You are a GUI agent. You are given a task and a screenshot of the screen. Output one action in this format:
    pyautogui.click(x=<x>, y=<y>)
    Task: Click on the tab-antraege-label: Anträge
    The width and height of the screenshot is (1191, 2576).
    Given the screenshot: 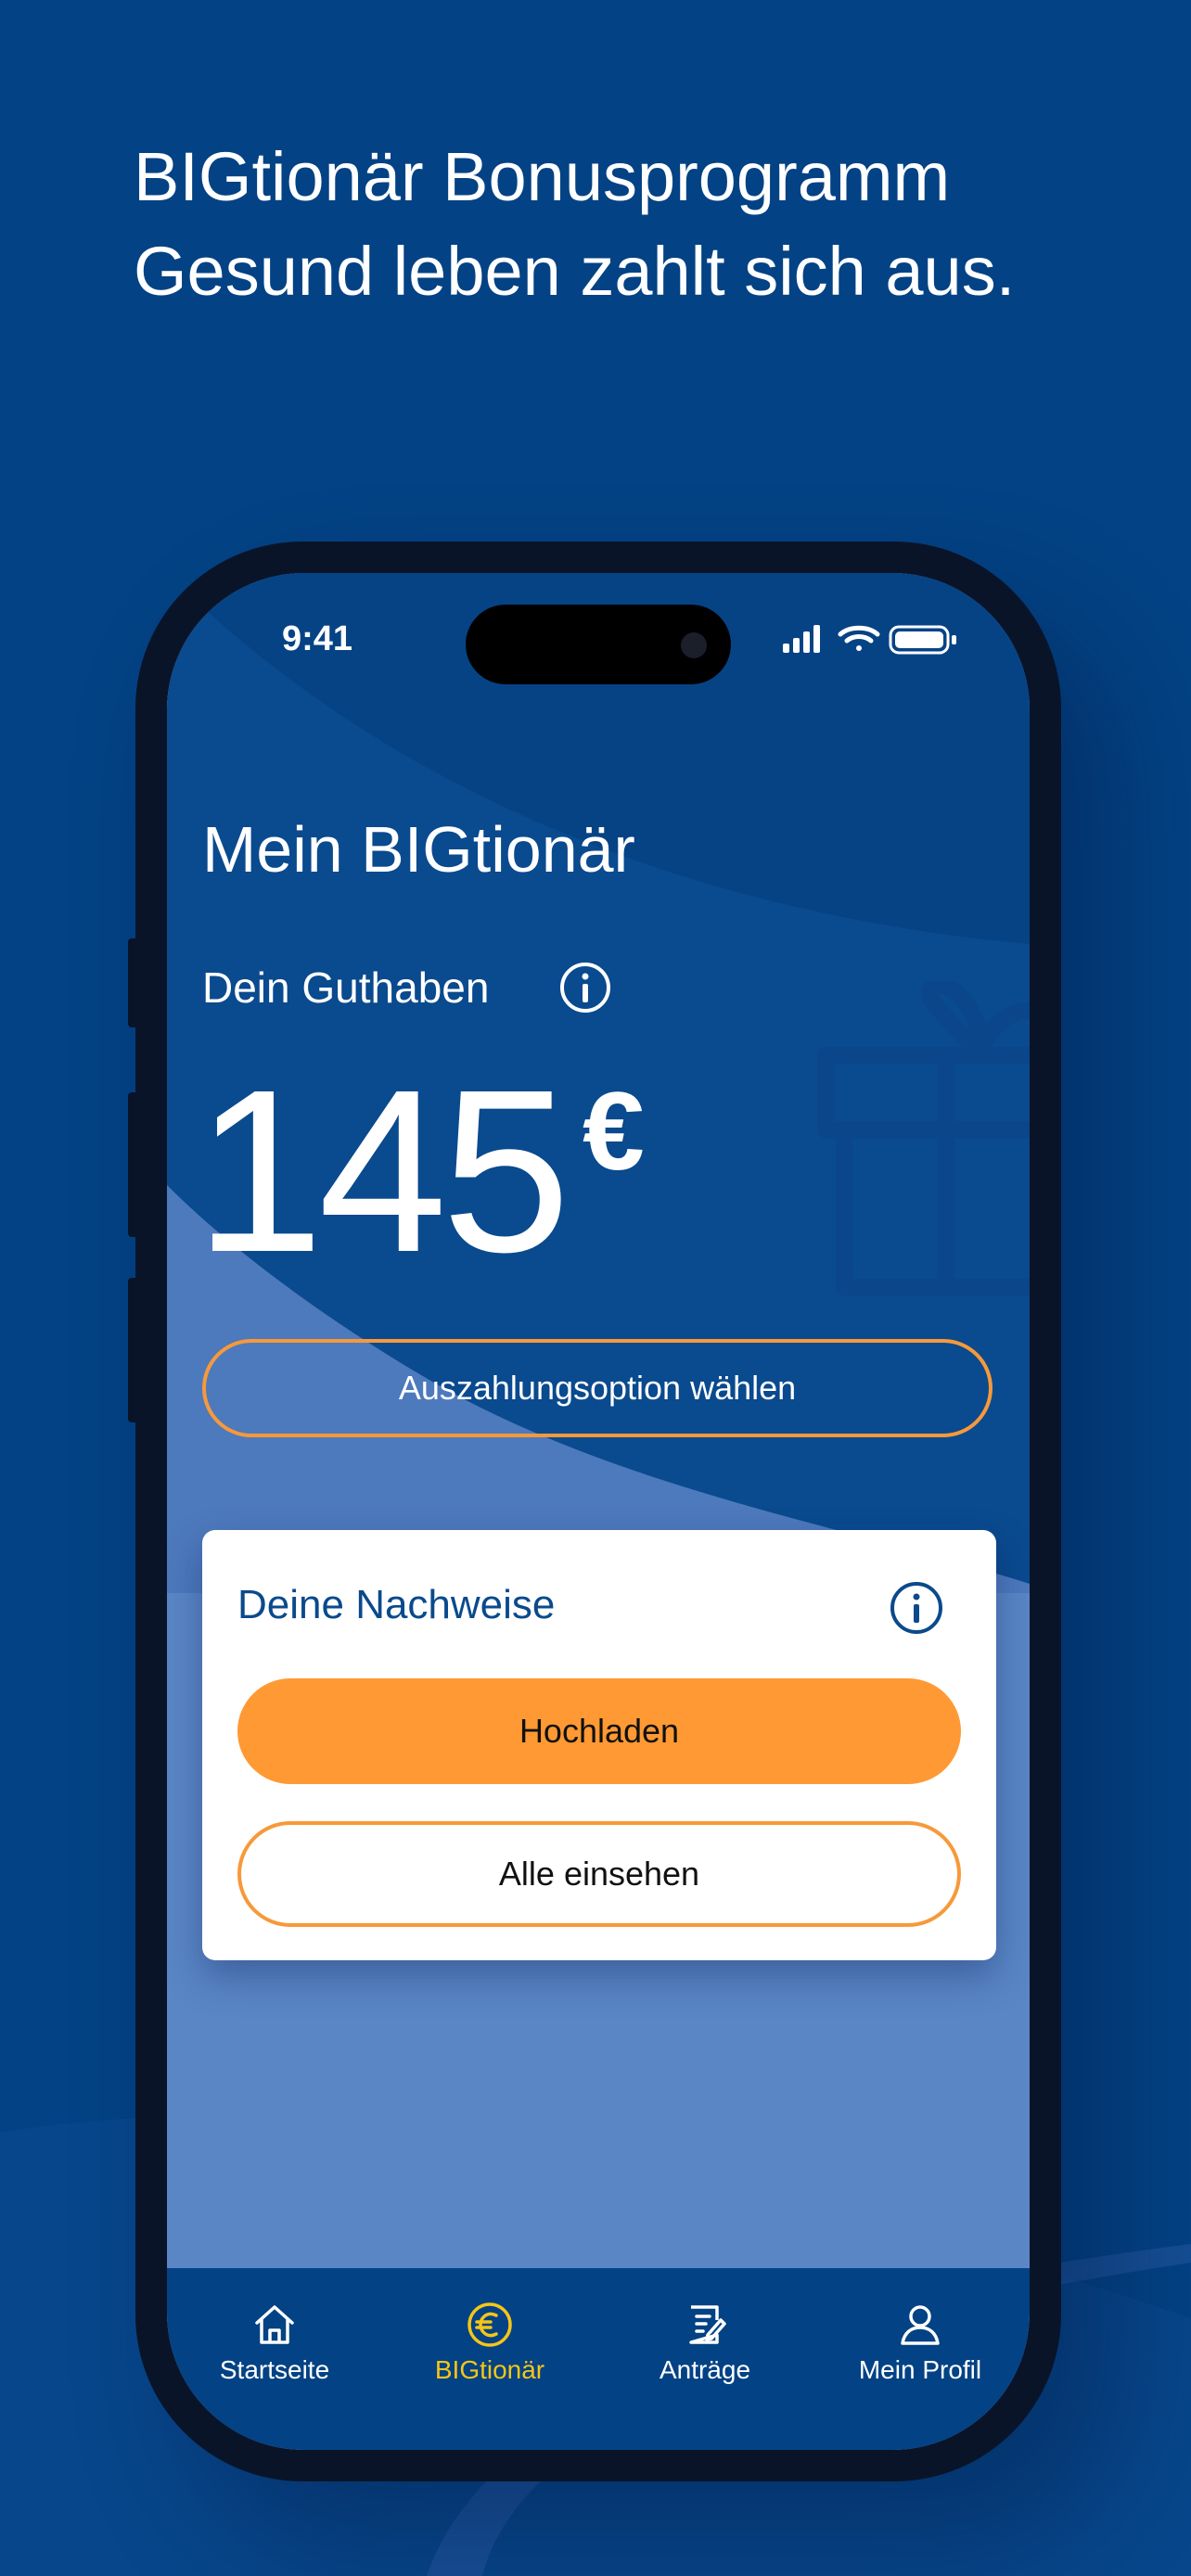 What is the action you would take?
    pyautogui.click(x=705, y=2369)
    